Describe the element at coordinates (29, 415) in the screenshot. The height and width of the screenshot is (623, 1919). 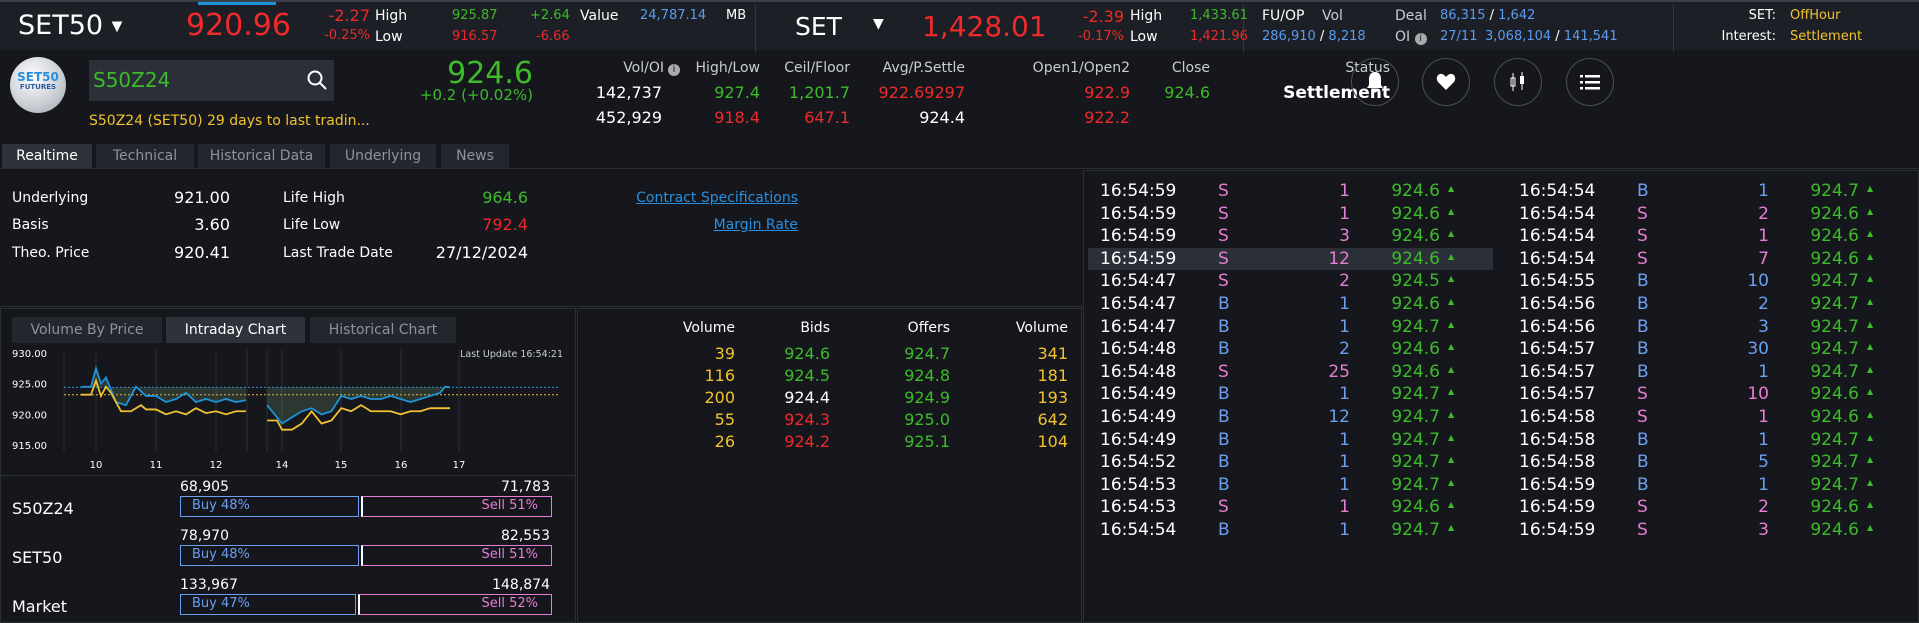
I see `y-tick-label: 920.00` at that location.